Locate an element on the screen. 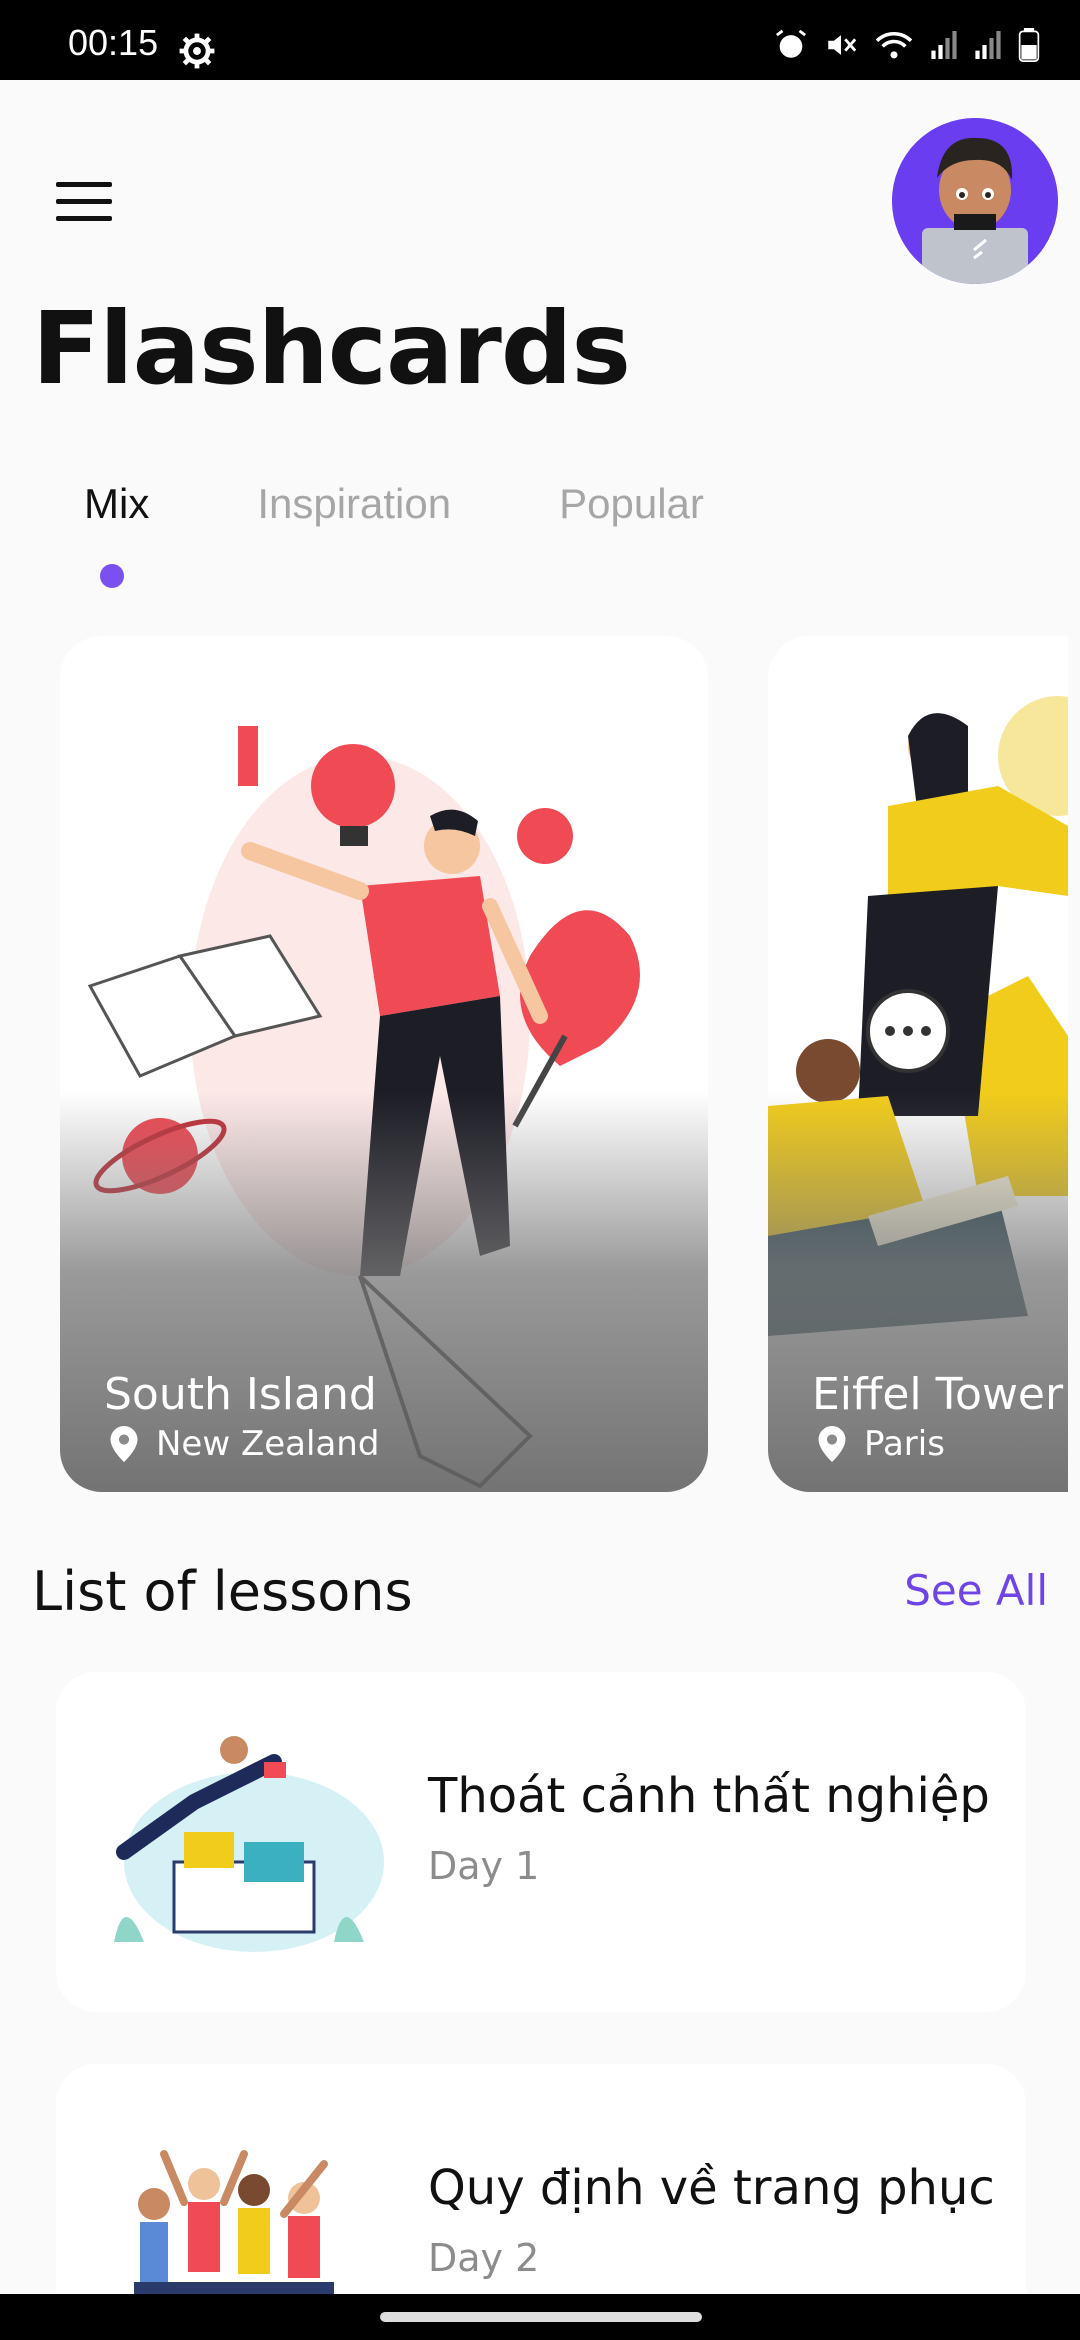 The height and width of the screenshot is (2340, 1080). settings-icon is located at coordinates (197, 51).